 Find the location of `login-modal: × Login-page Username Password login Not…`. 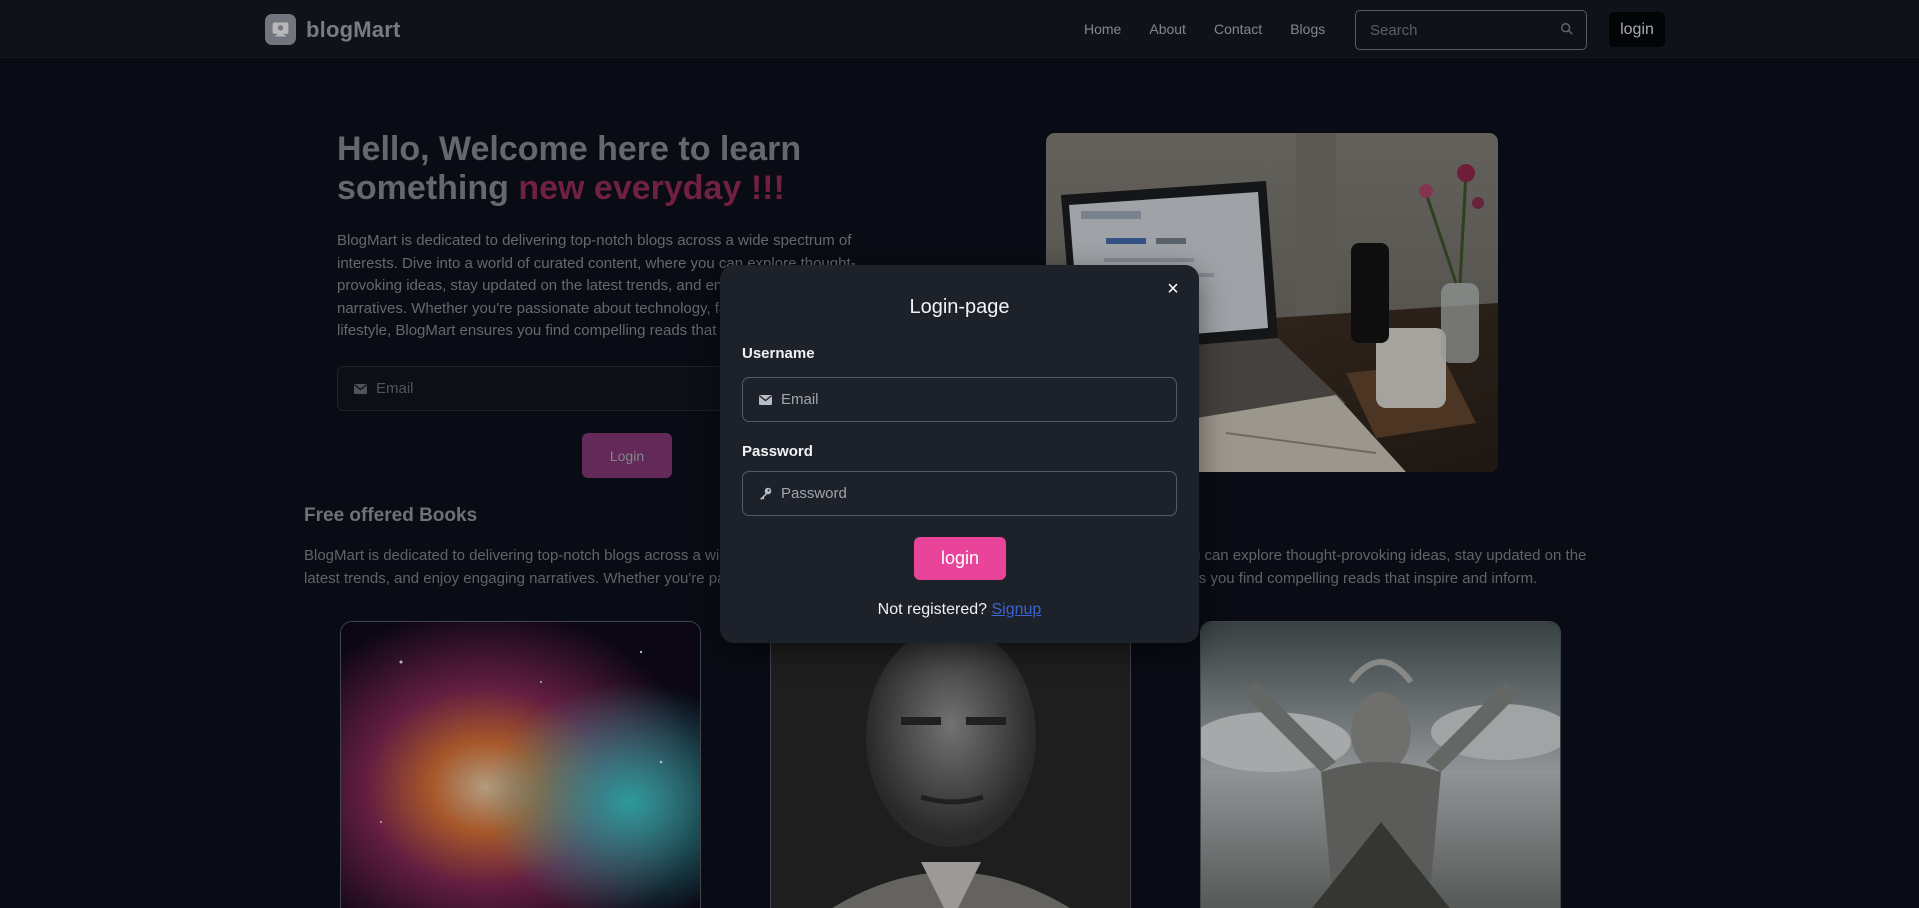

login-modal: × Login-page Username Password login Not… is located at coordinates (959, 454).